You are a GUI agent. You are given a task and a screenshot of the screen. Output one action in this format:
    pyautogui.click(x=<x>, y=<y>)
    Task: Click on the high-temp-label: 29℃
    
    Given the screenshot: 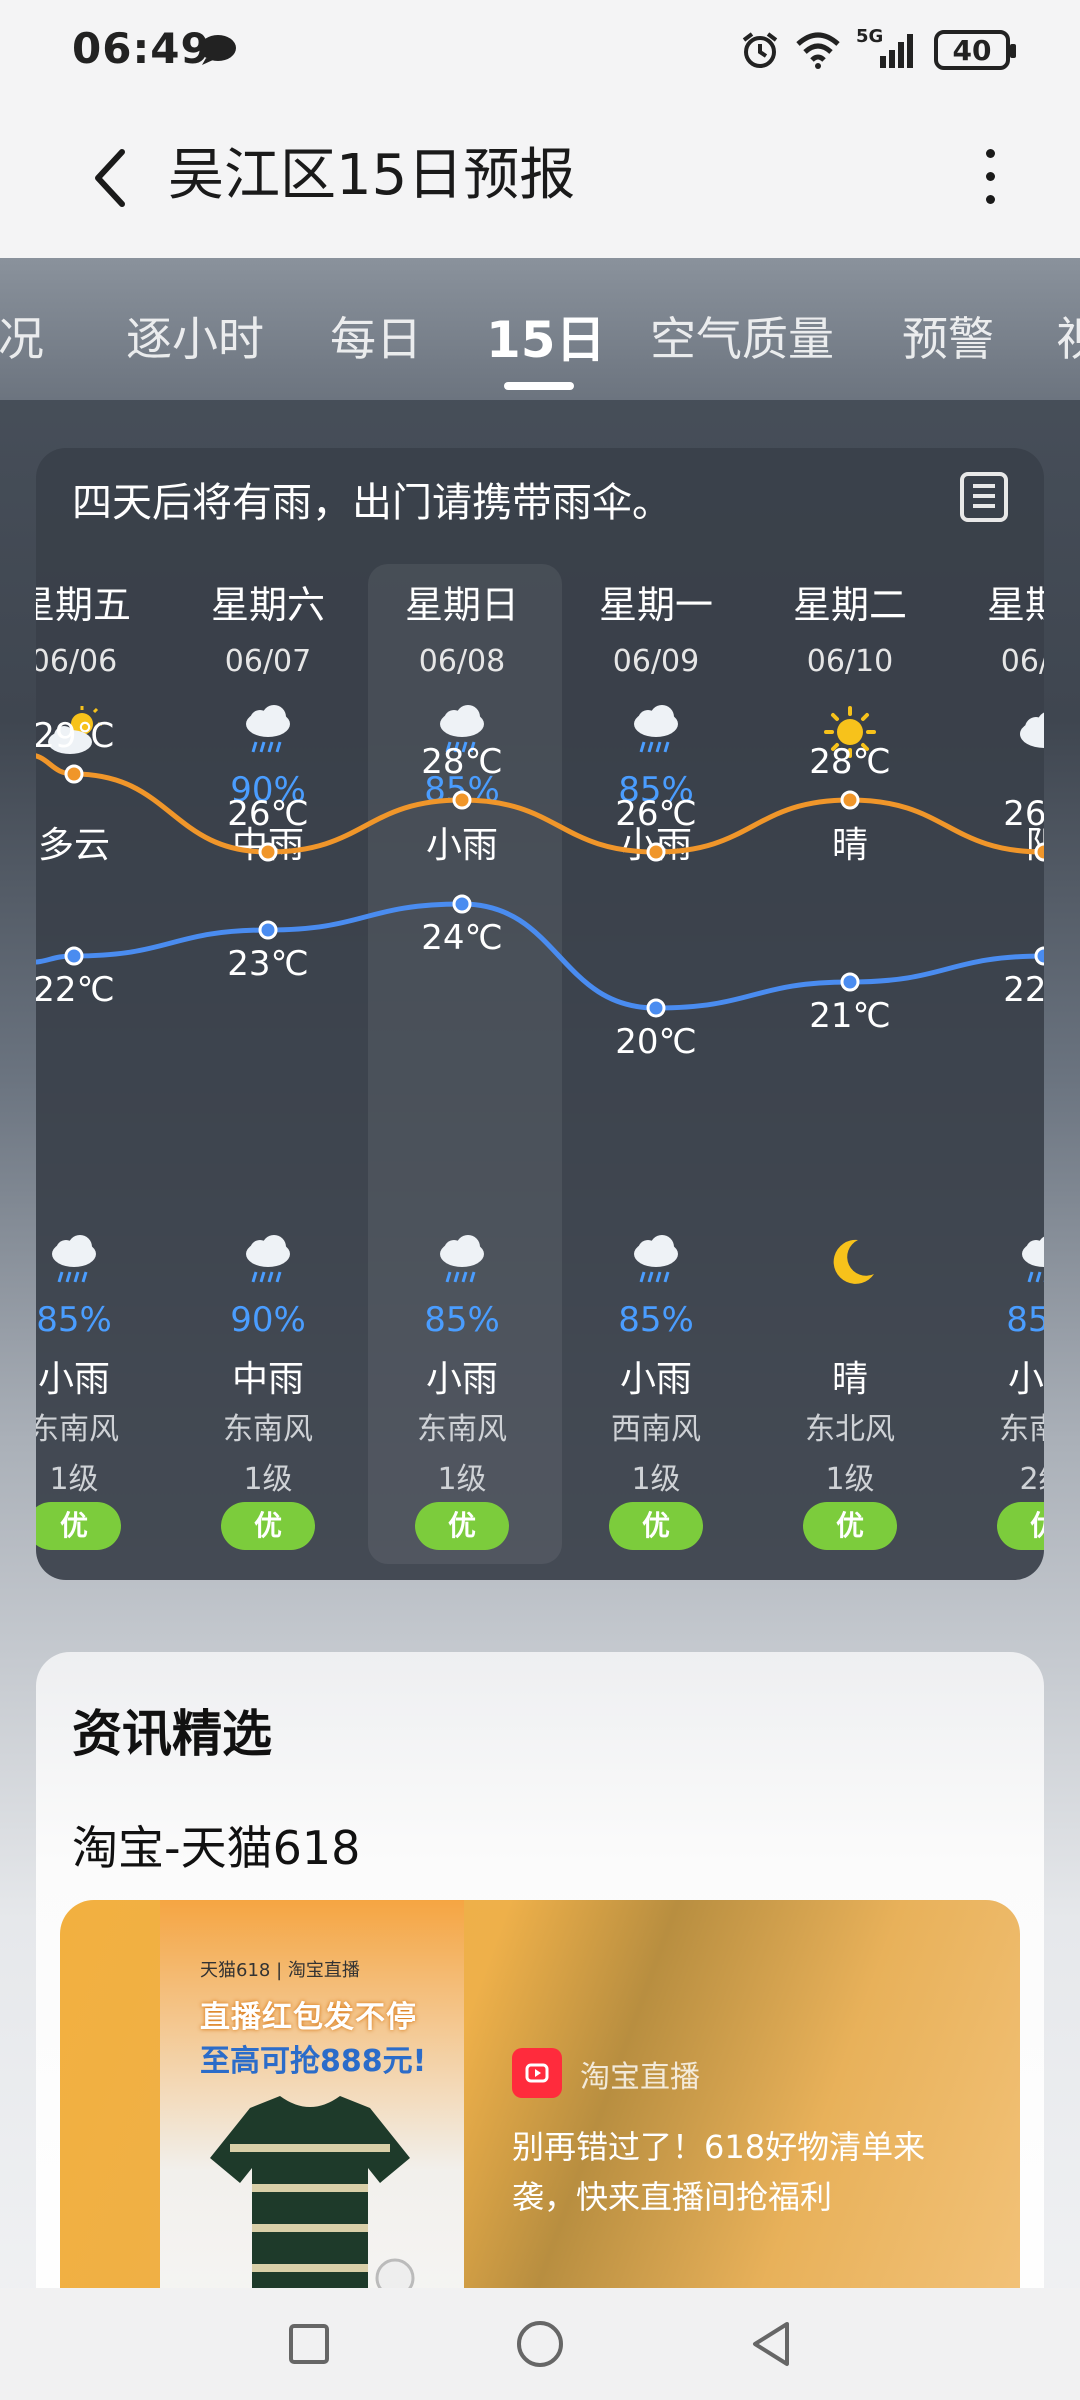 What is the action you would take?
    pyautogui.click(x=75, y=736)
    